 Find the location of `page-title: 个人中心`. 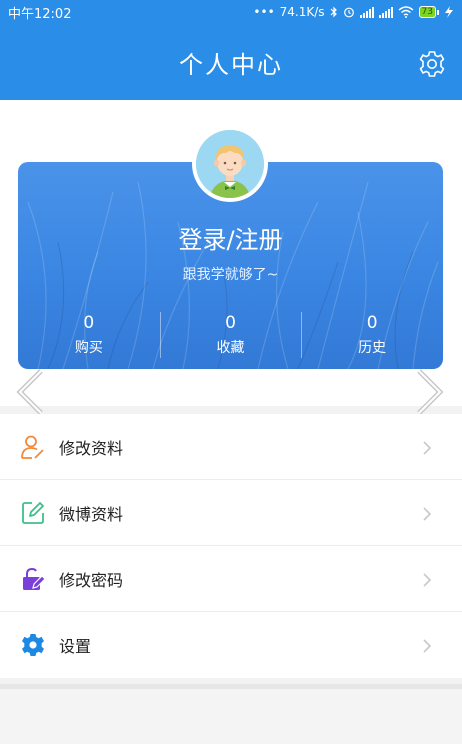

page-title: 个人中心 is located at coordinates (231, 64).